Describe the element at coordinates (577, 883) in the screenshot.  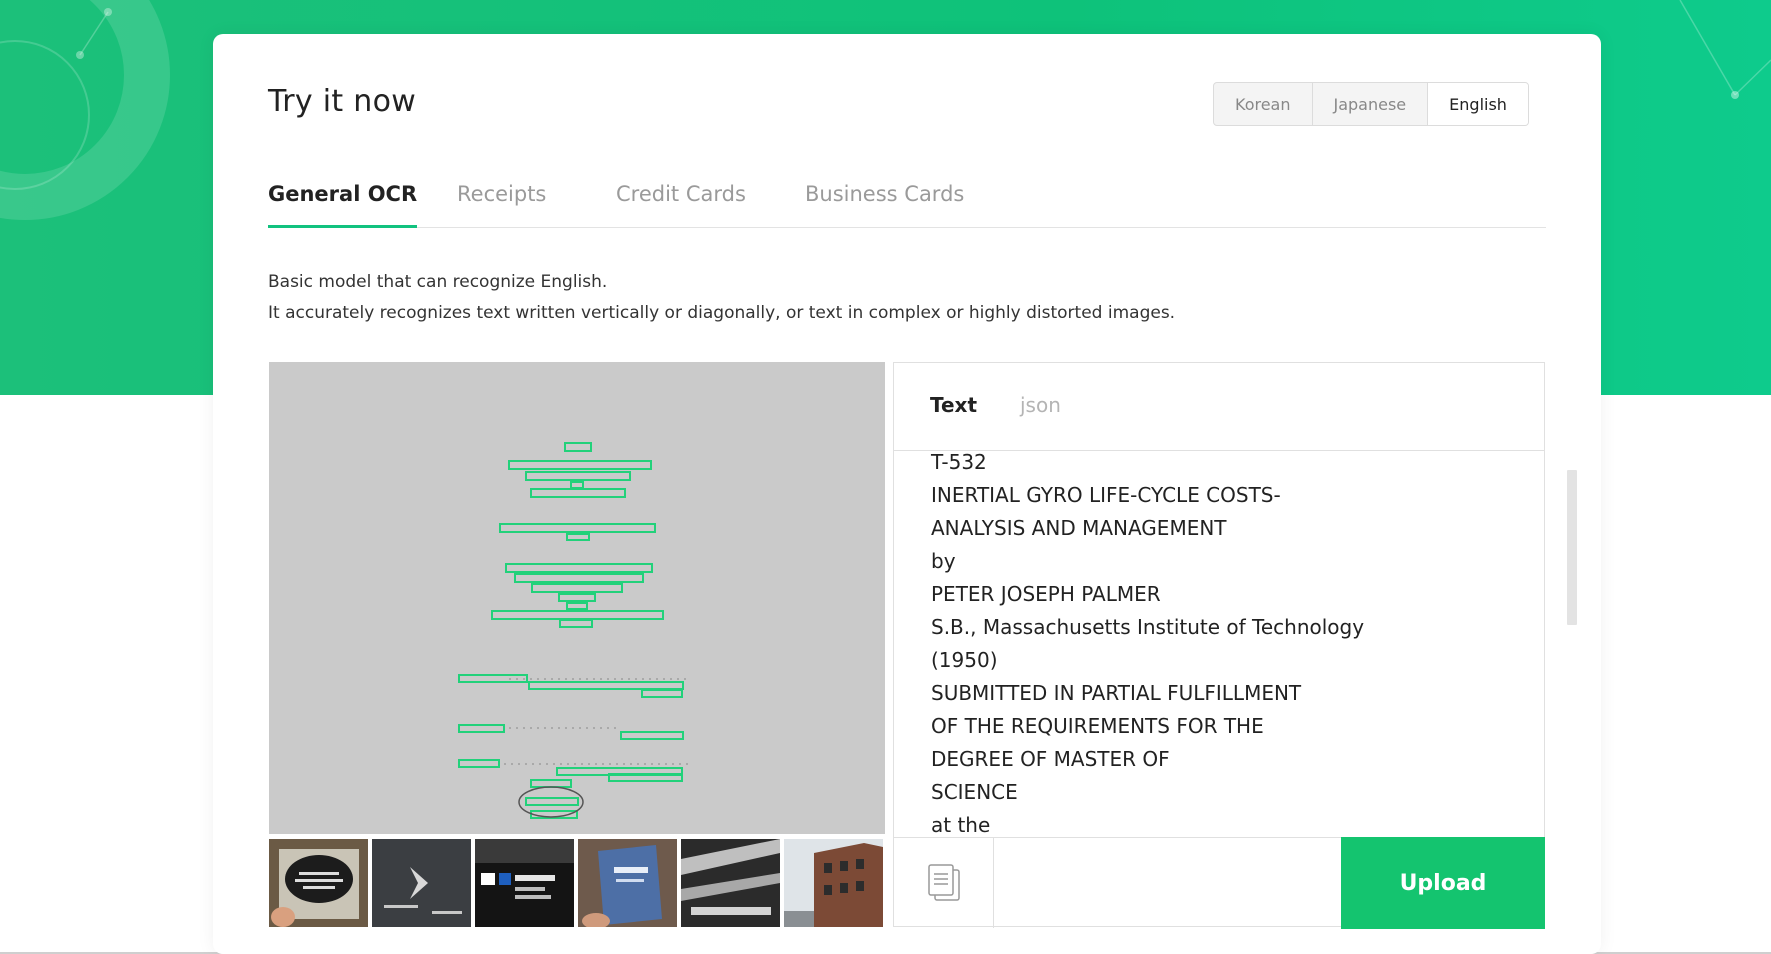
I see `sample-thumbnails` at that location.